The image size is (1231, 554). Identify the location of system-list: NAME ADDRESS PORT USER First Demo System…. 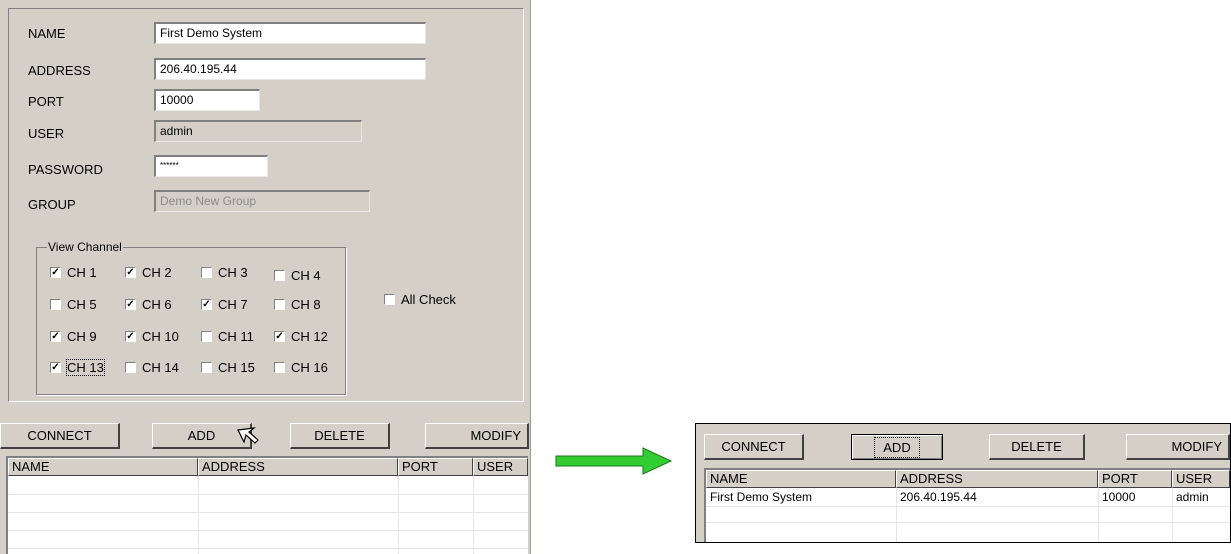
(967, 505).